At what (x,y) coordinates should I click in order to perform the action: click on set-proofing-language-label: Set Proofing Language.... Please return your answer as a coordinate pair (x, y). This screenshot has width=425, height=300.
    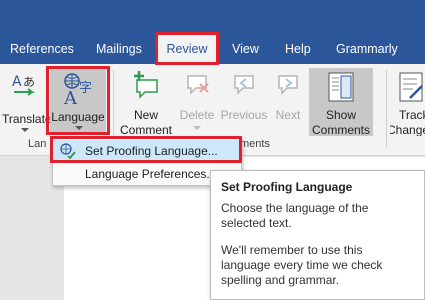
    Looking at the image, I should click on (151, 151).